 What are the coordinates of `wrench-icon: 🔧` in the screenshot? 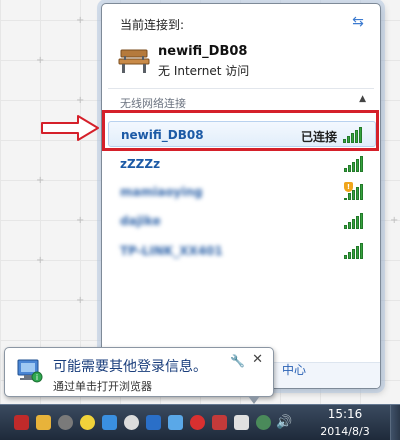 It's located at (237, 361).